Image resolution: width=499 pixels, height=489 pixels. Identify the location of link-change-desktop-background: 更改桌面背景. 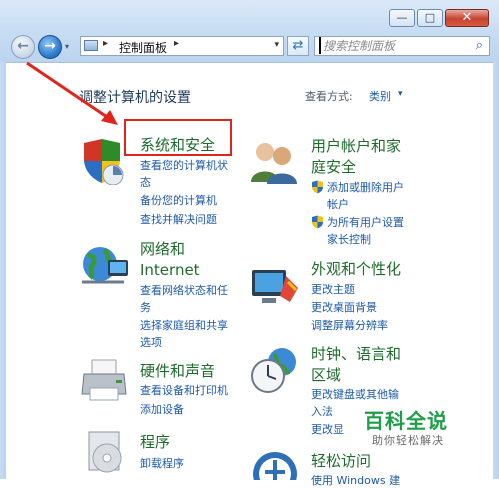
(344, 307).